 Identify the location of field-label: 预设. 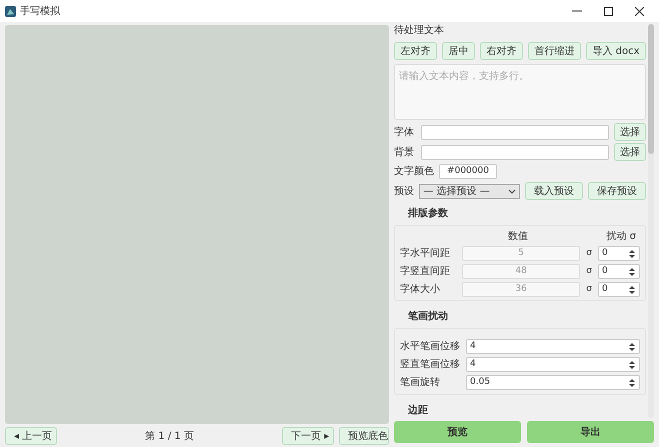
(404, 191).